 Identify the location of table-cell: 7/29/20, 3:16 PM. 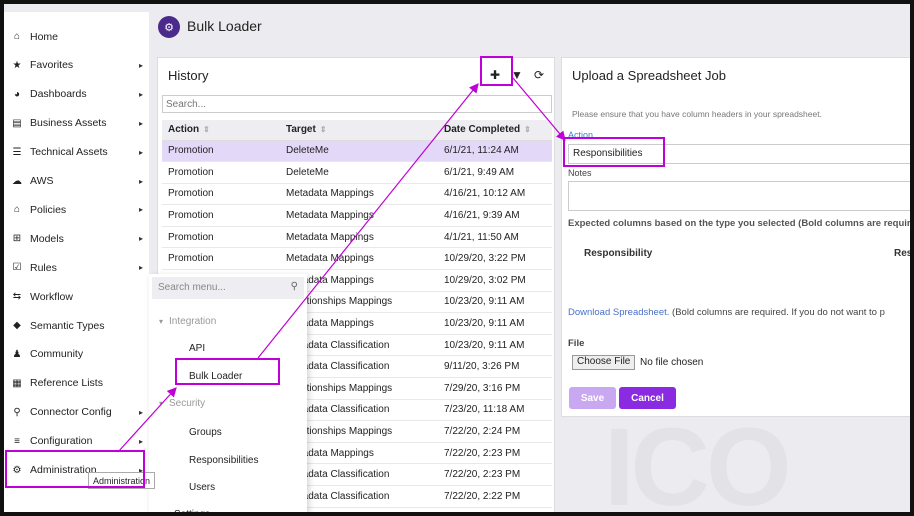
(495, 388).